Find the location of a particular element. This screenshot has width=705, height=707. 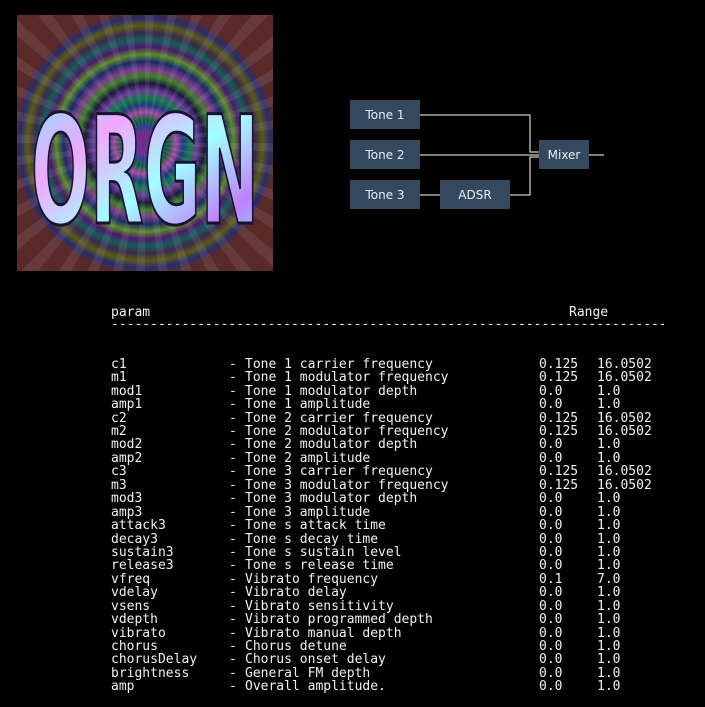

param-description: Tone 3 modulator frequency is located at coordinates (347, 485).